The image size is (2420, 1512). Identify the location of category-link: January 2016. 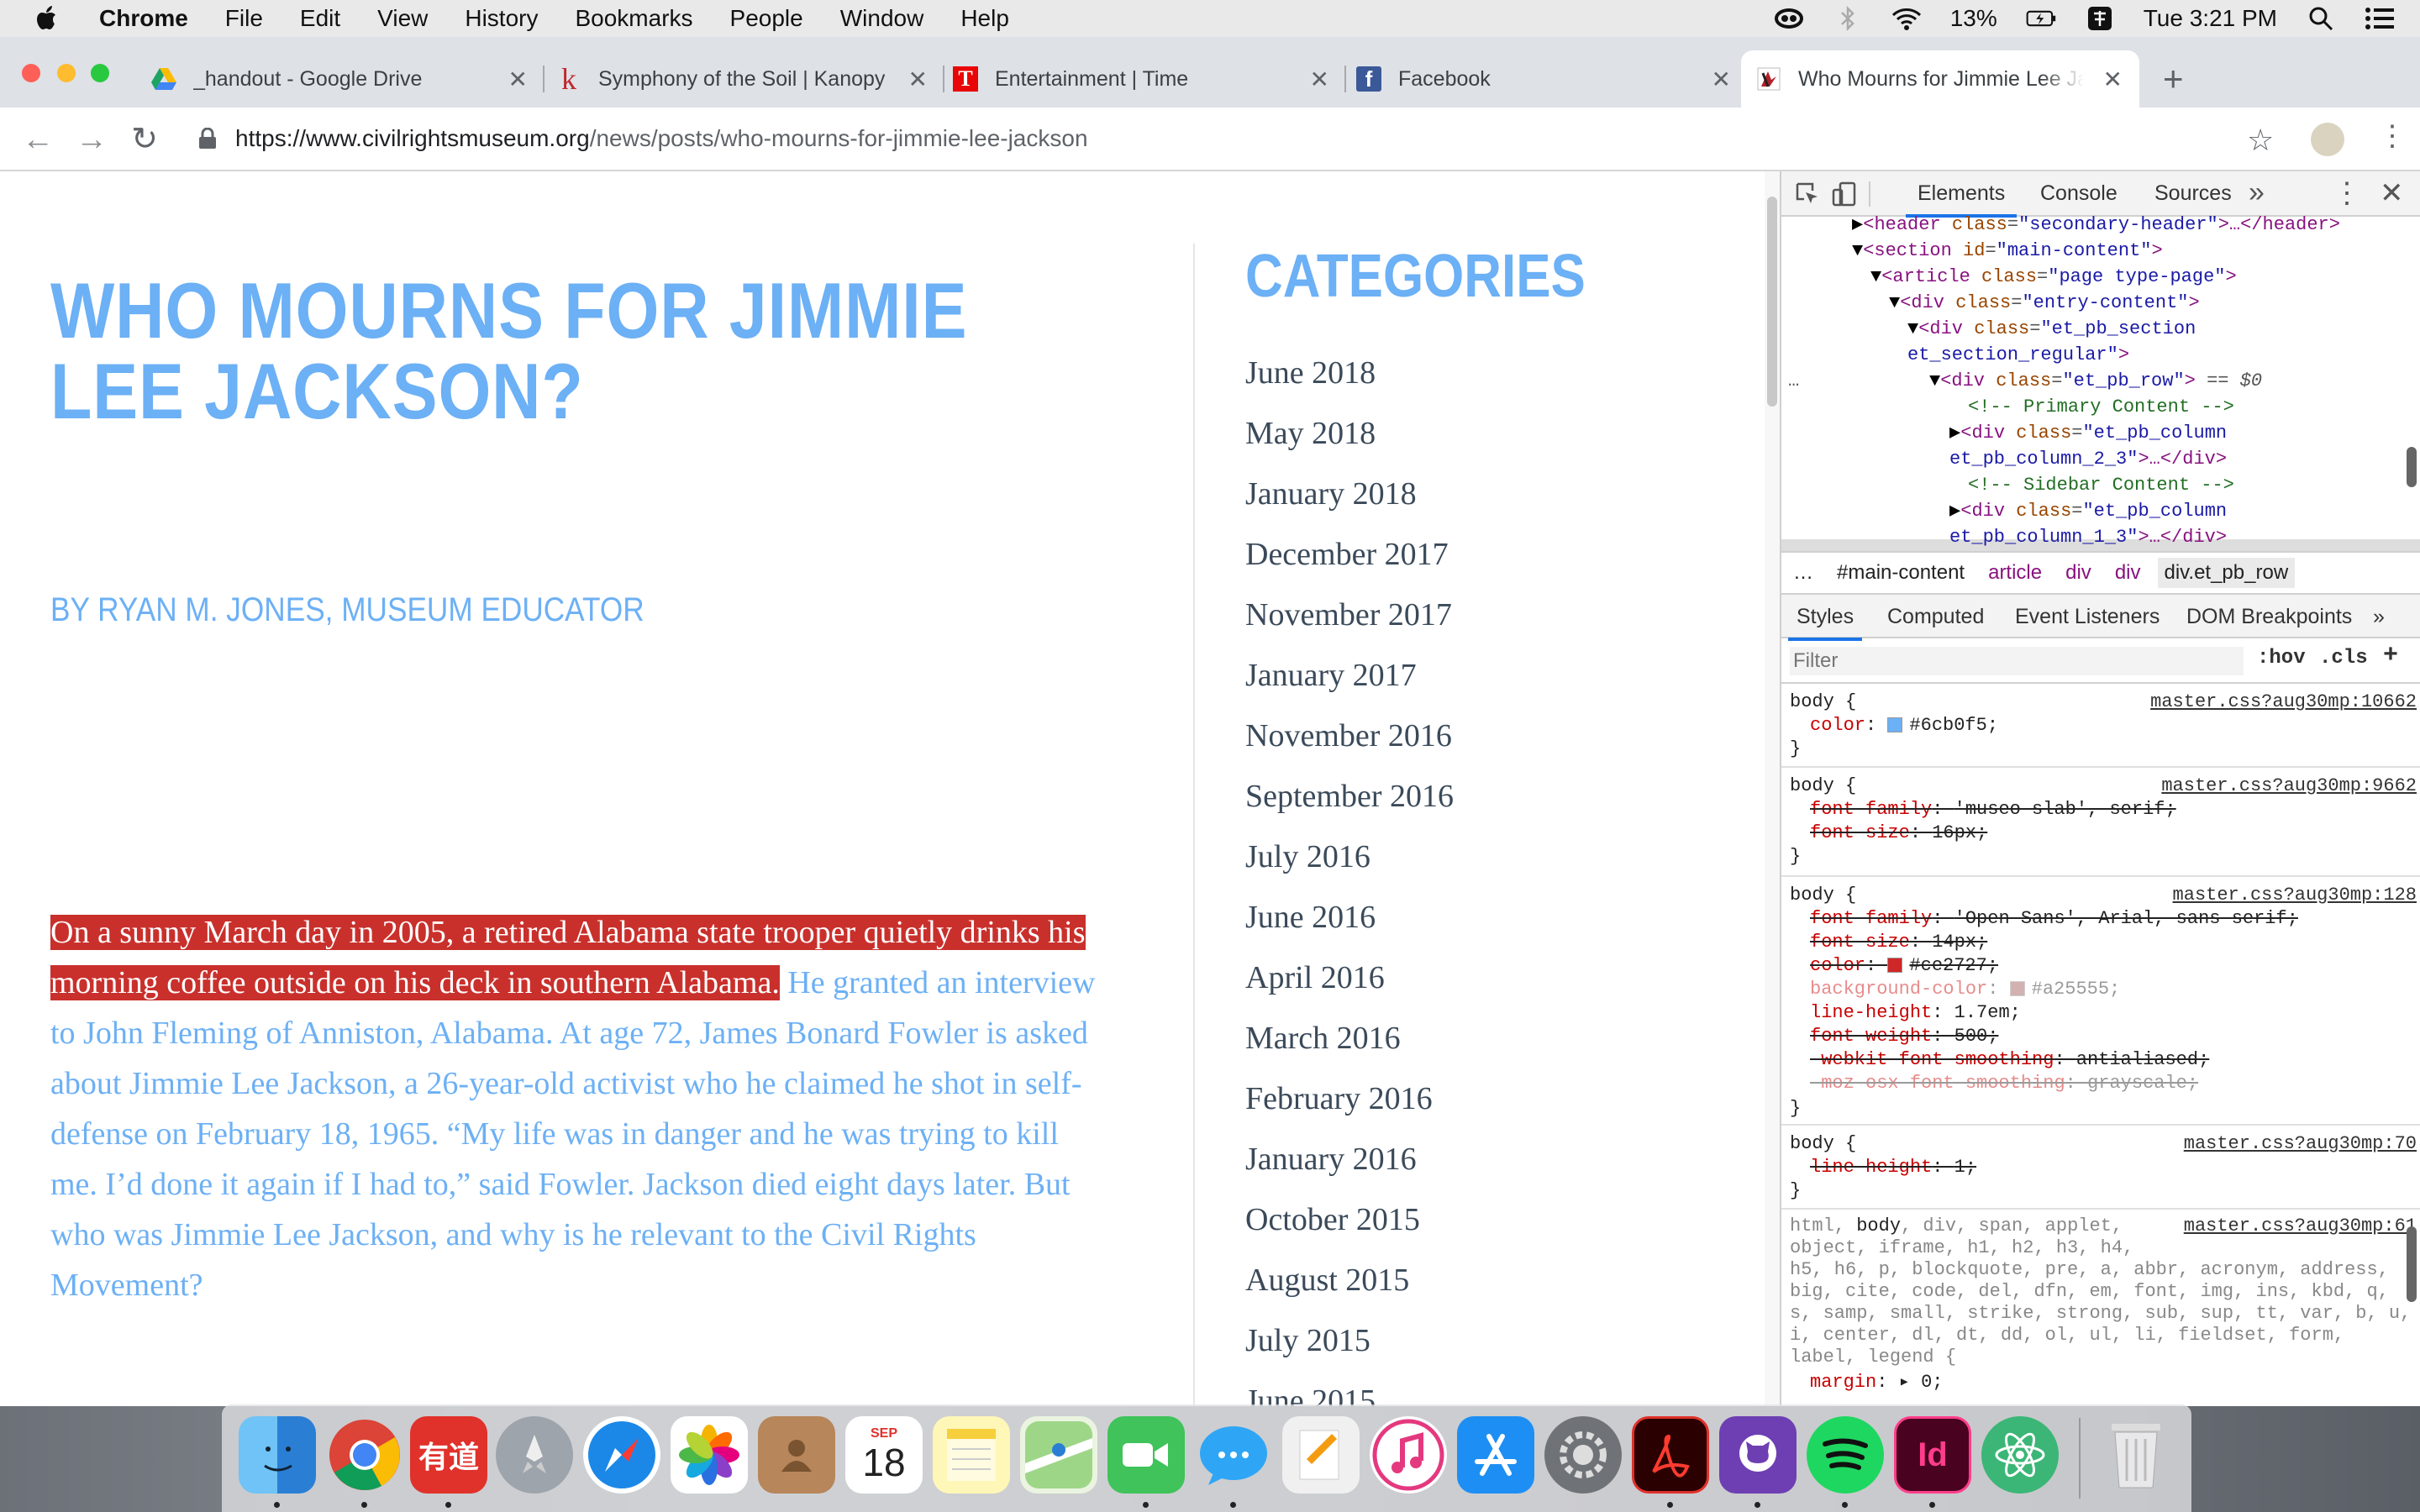
(1349, 1159).